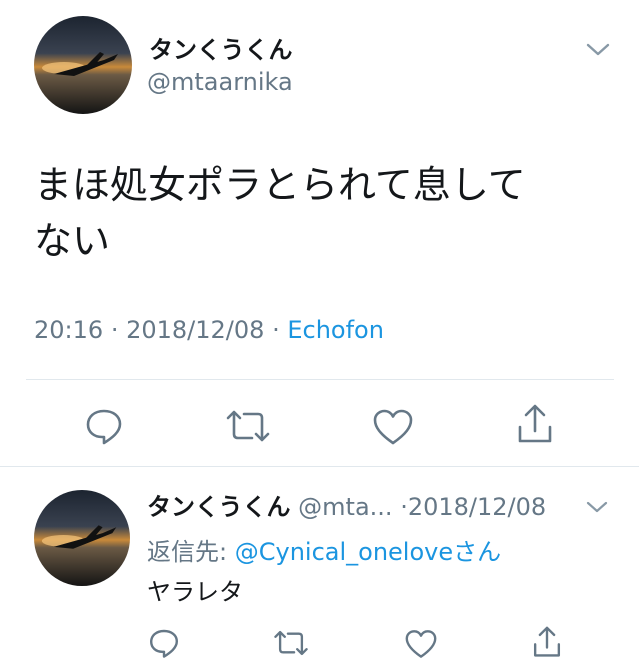 The width and height of the screenshot is (639, 664). I want to click on reply-context: 返信先: @Cynical_oneloveさん, so click(324, 549).